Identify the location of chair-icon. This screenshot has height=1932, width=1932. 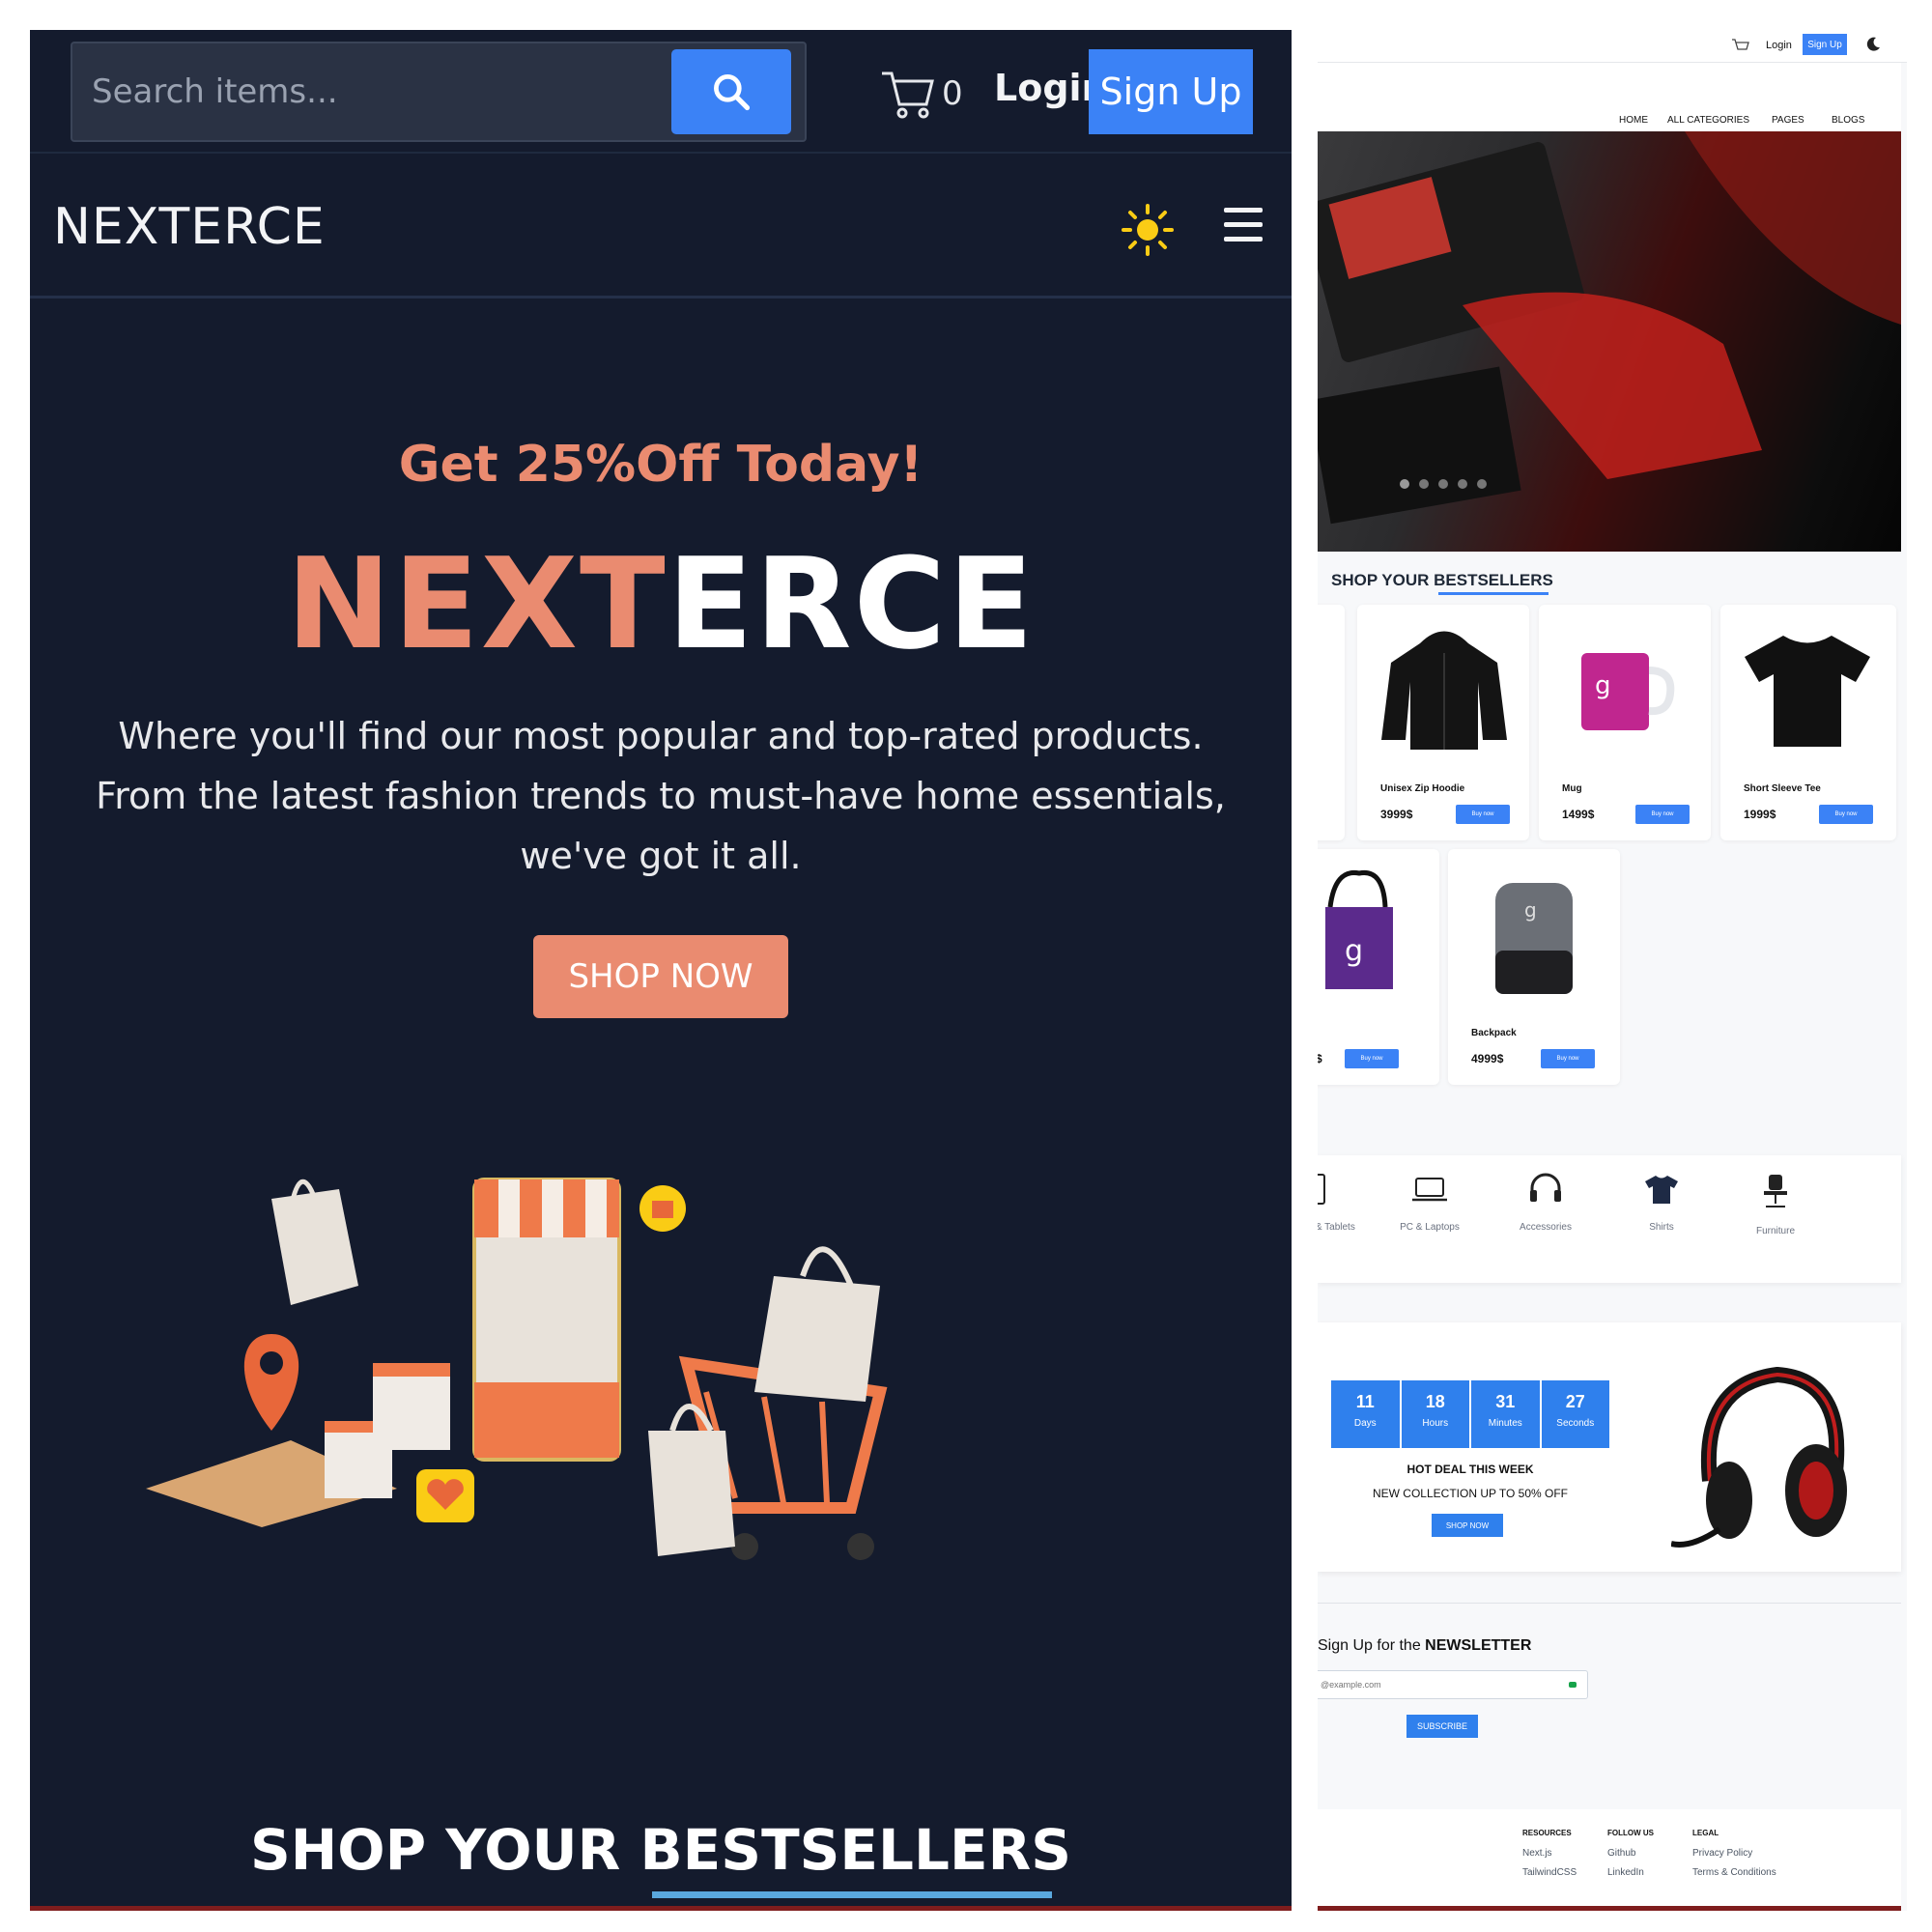
(1775, 1191).